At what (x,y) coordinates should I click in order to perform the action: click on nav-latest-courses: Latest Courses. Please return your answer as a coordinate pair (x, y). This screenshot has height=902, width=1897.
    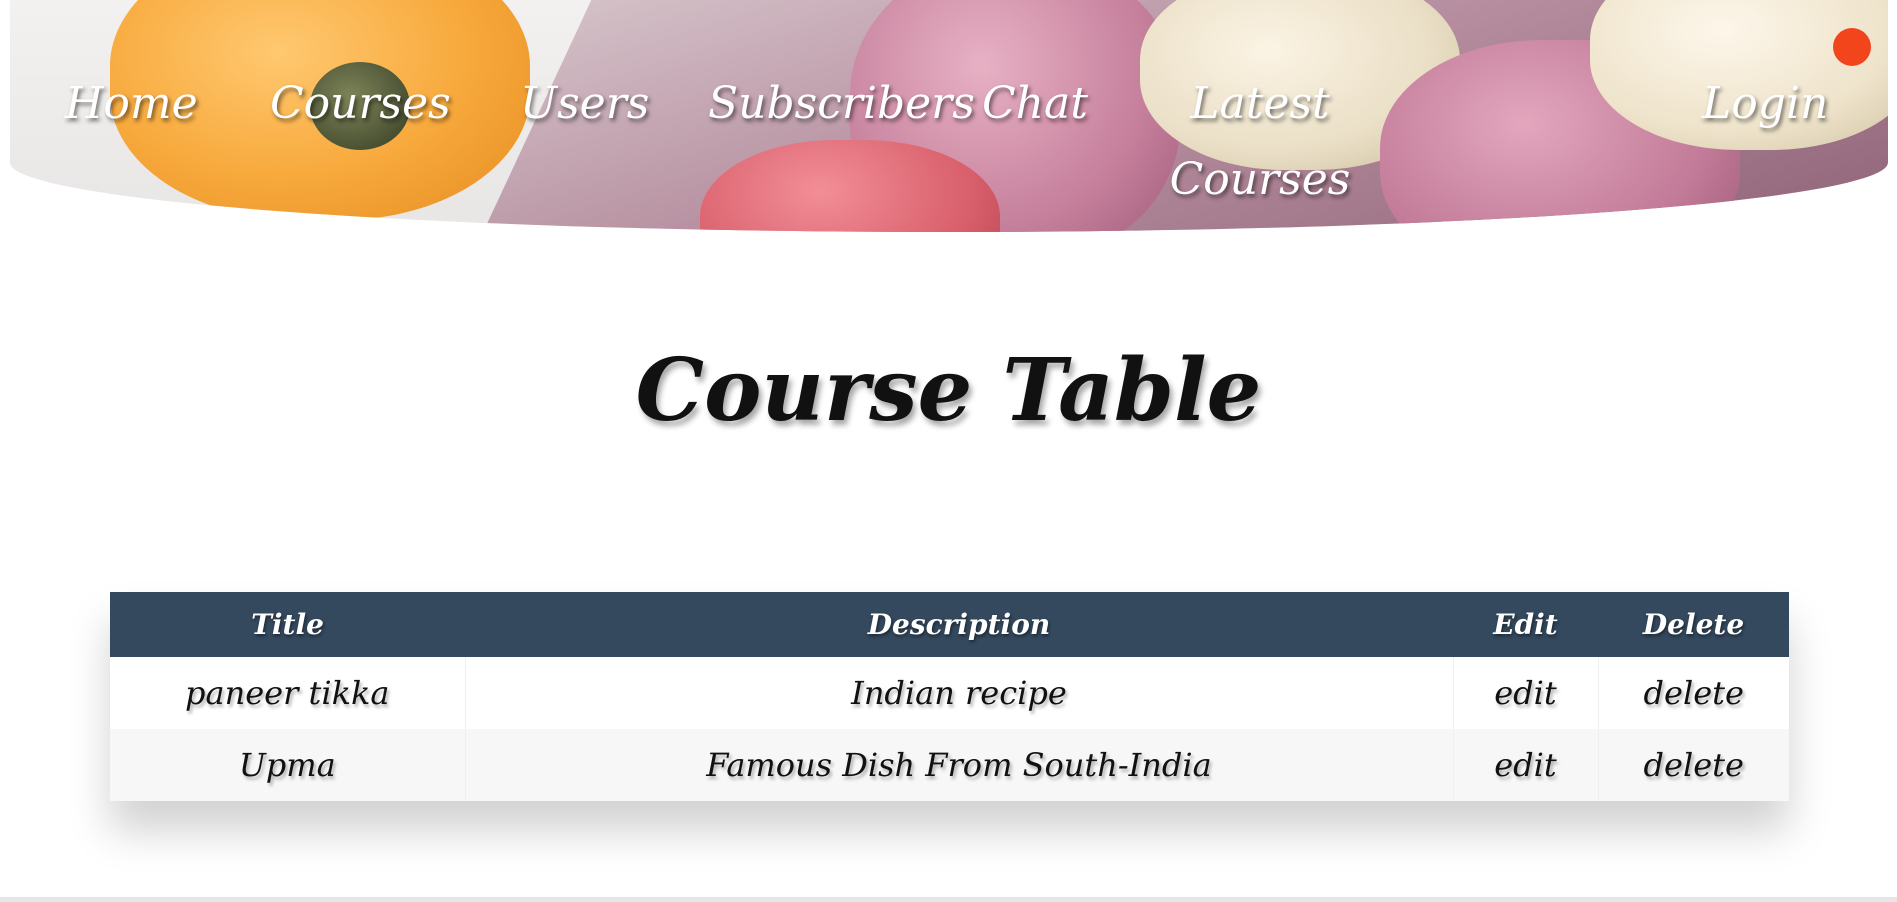
    Looking at the image, I should click on (1260, 142).